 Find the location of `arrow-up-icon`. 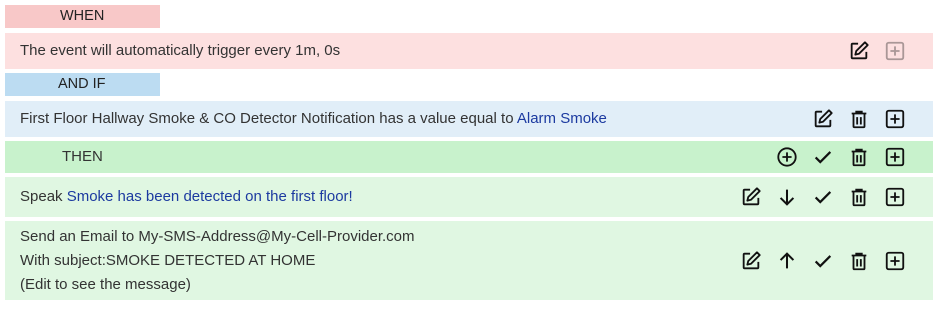

arrow-up-icon is located at coordinates (787, 261).